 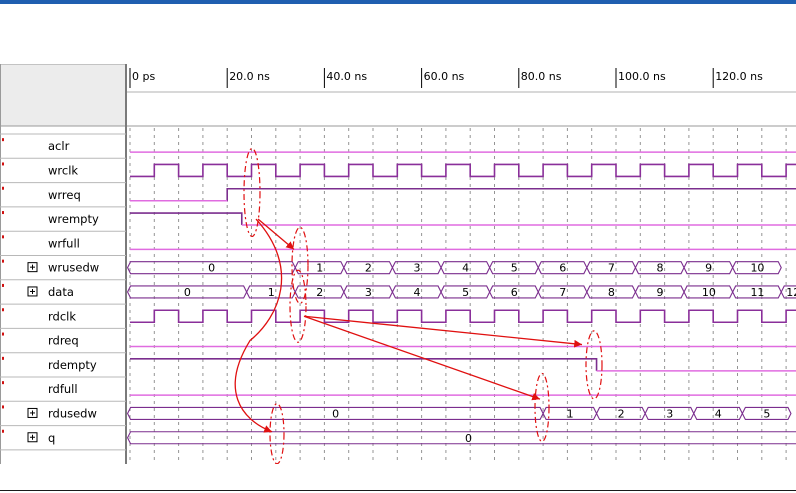 I want to click on name-panel-header, so click(x=63, y=95).